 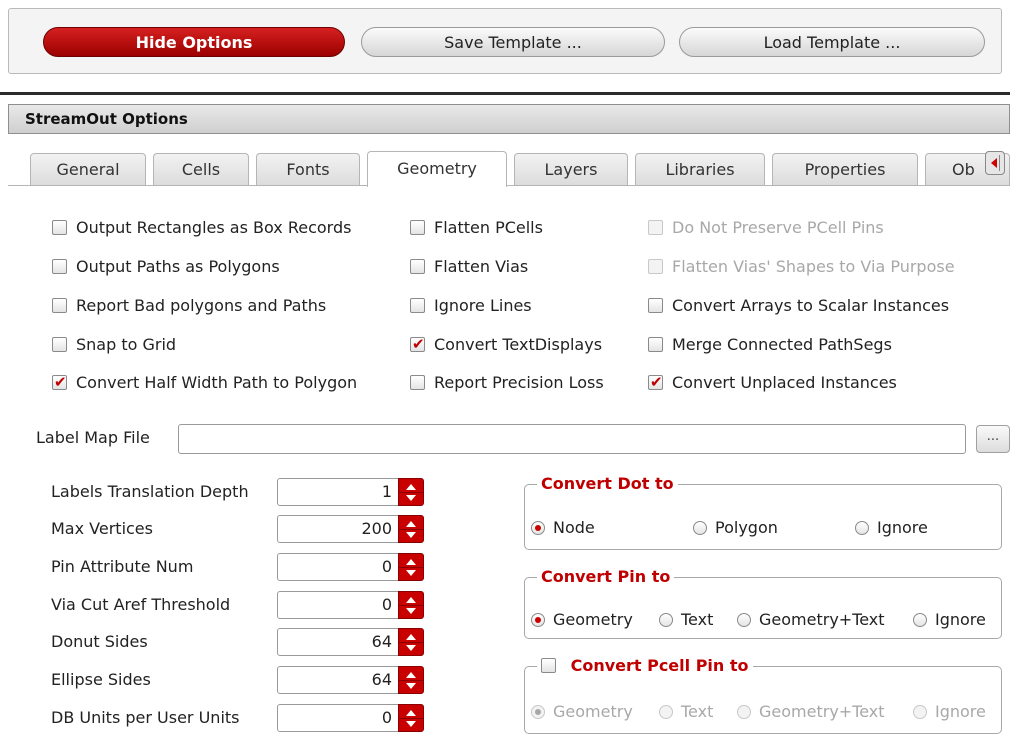 I want to click on tab-layers: Layers, so click(x=571, y=169).